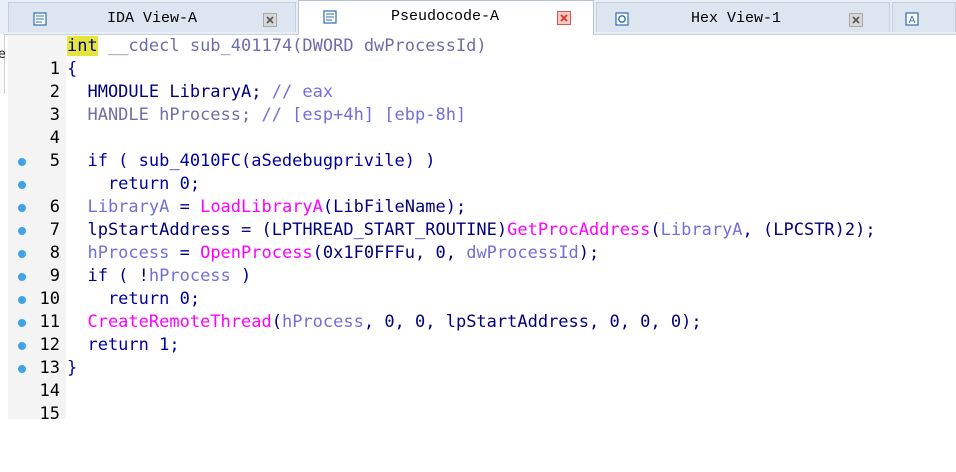  Describe the element at coordinates (809, 230) in the screenshot. I see `arguments: , (LPCSTR)2);` at that location.